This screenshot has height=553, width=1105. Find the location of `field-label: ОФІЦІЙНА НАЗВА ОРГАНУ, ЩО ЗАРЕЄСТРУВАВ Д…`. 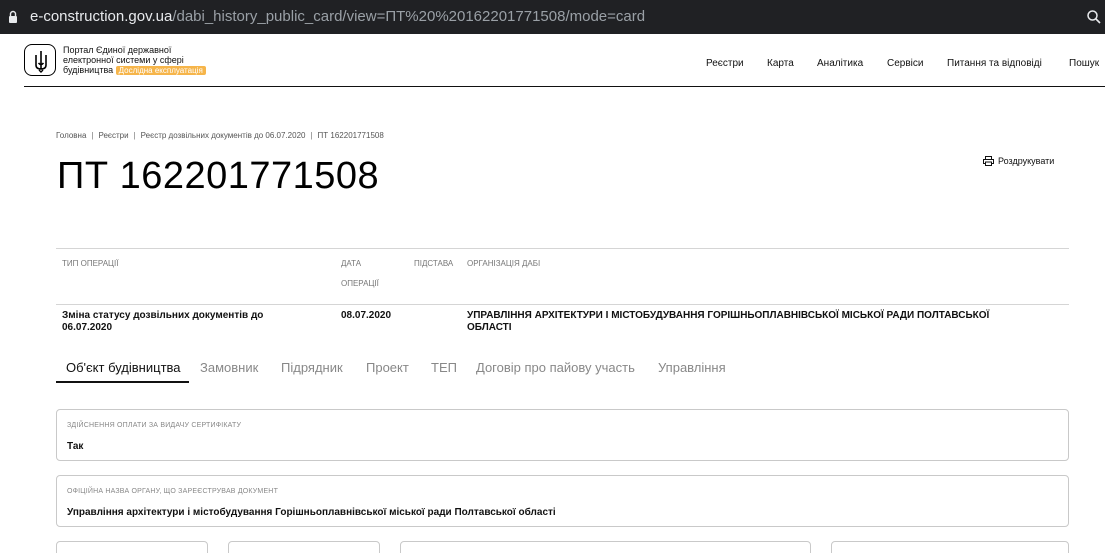

field-label: ОФІЦІЙНА НАЗВА ОРГАНУ, ЩО ЗАРЕЄСТРУВАВ Д… is located at coordinates (173, 491).